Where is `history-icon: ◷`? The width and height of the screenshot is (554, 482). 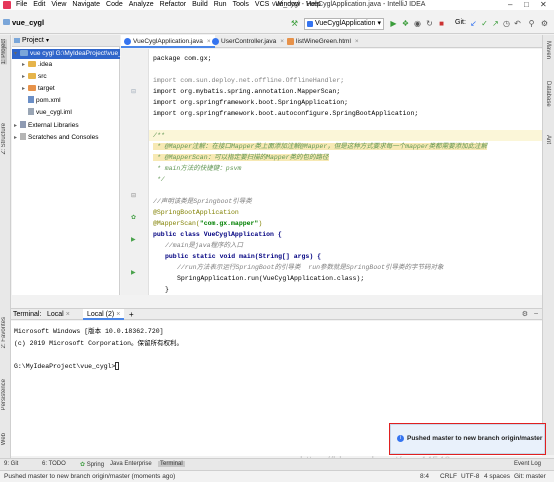 history-icon: ◷ is located at coordinates (506, 23).